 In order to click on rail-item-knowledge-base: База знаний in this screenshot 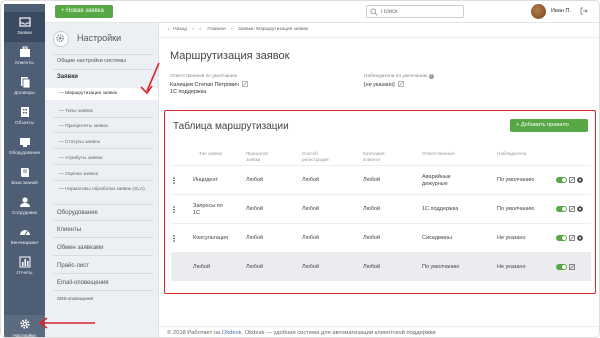, I will do `click(24, 177)`.